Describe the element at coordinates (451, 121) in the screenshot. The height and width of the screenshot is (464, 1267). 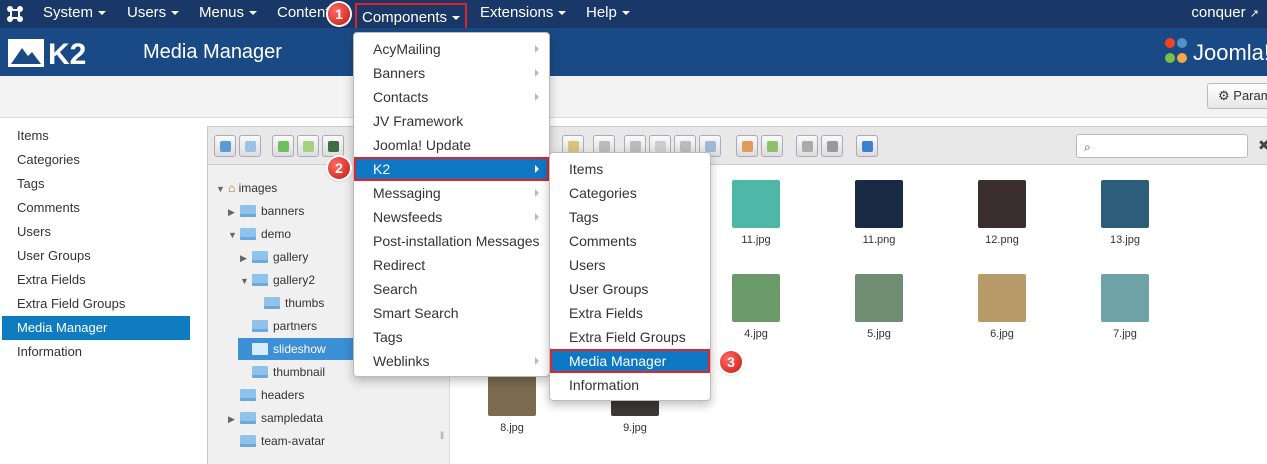
I see `menu-item-jv-framework: JV Framework` at that location.